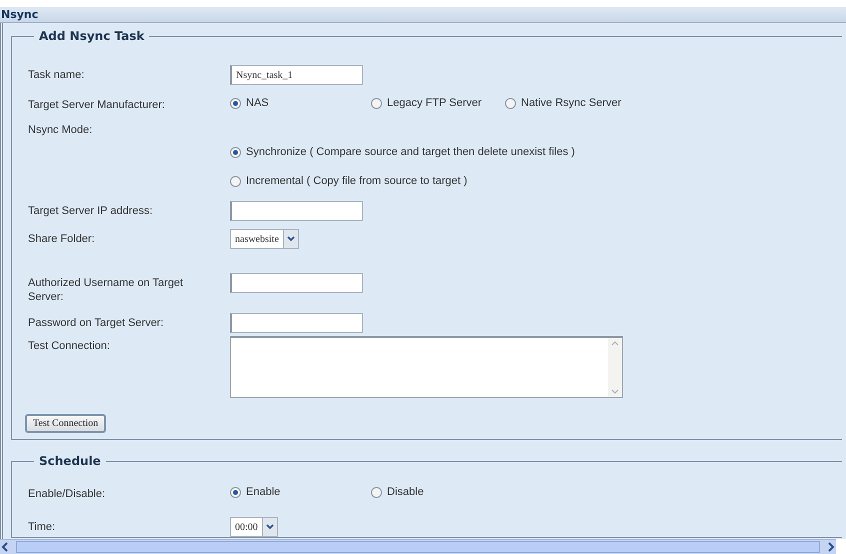 The height and width of the screenshot is (554, 846). Describe the element at coordinates (615, 343) in the screenshot. I see `chevron-up-icon` at that location.